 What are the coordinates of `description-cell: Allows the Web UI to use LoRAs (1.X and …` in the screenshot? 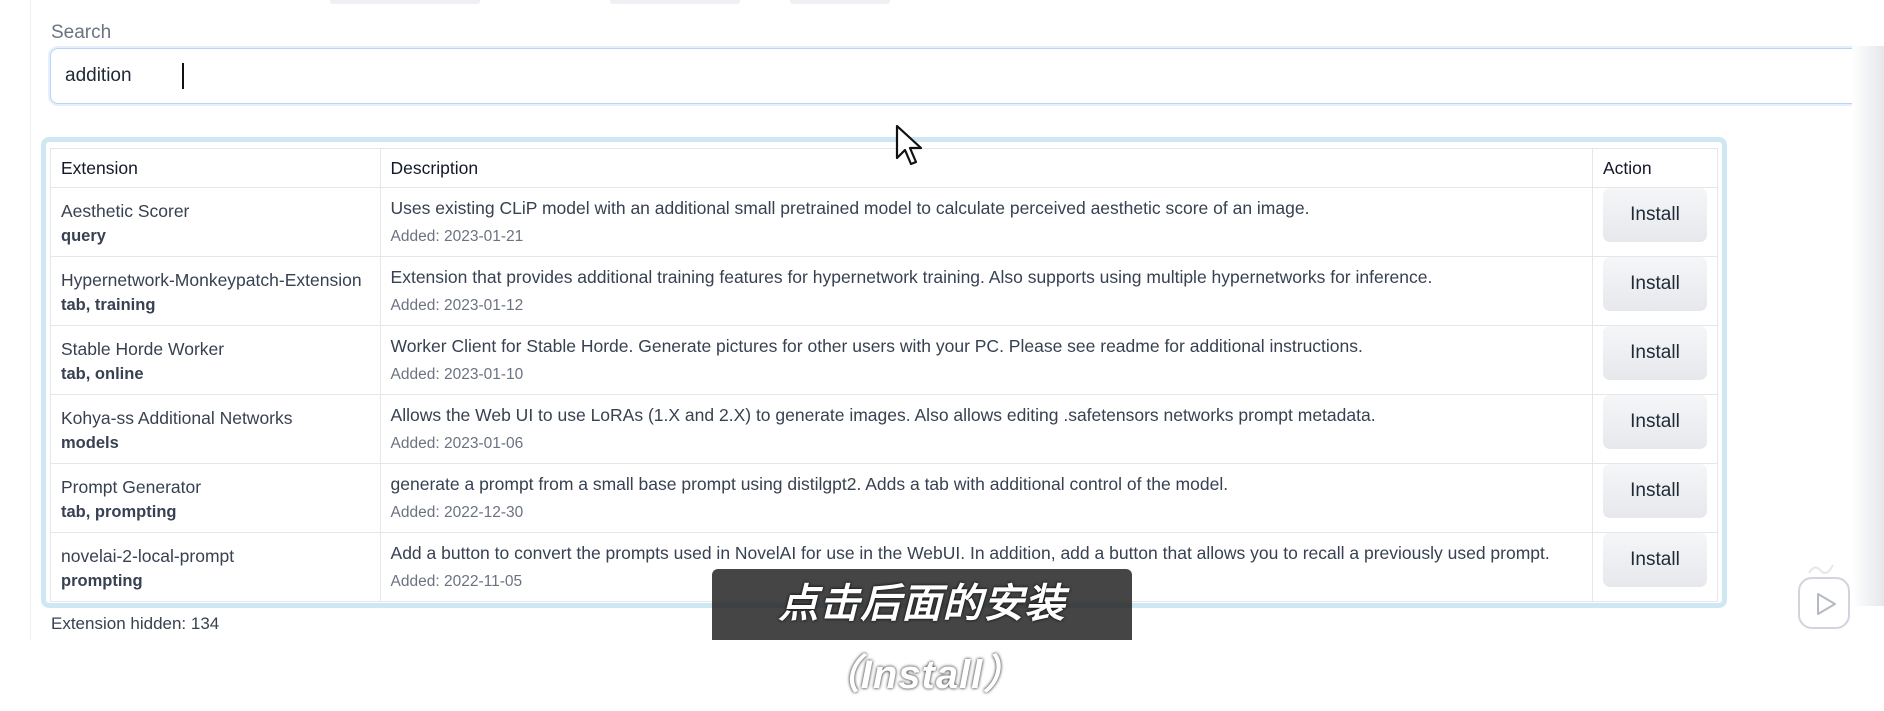 It's located at (986, 429).